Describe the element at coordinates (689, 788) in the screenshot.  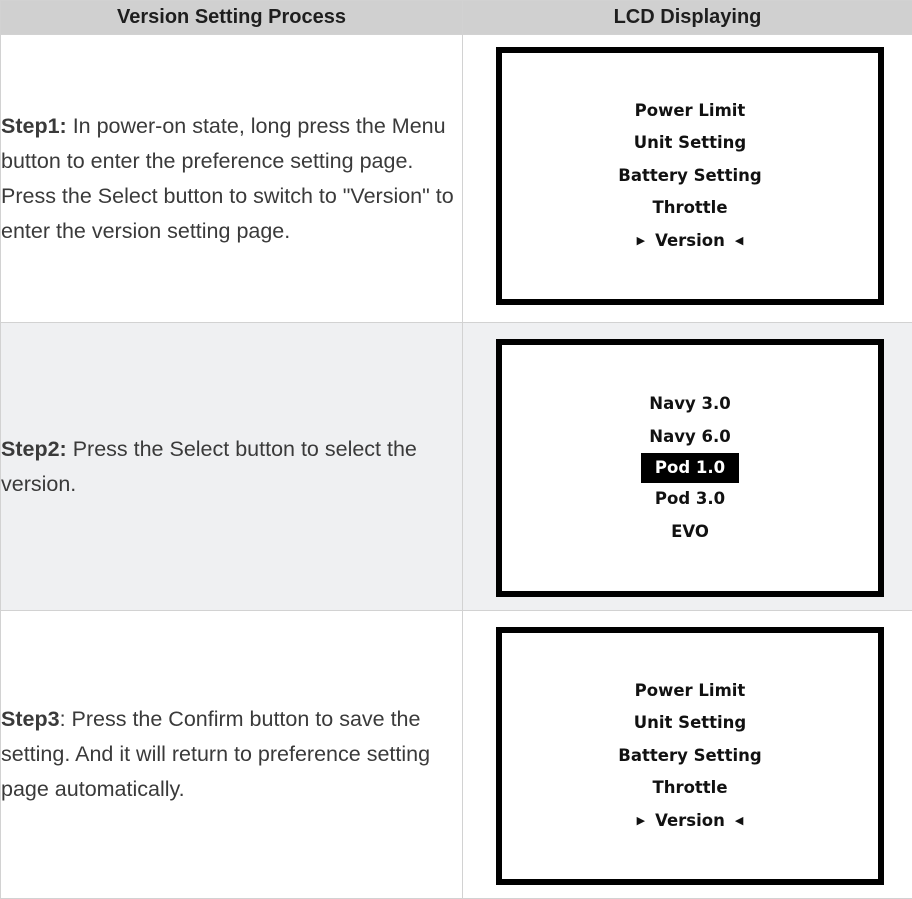
I see `lcd-3-item: Throttle` at that location.